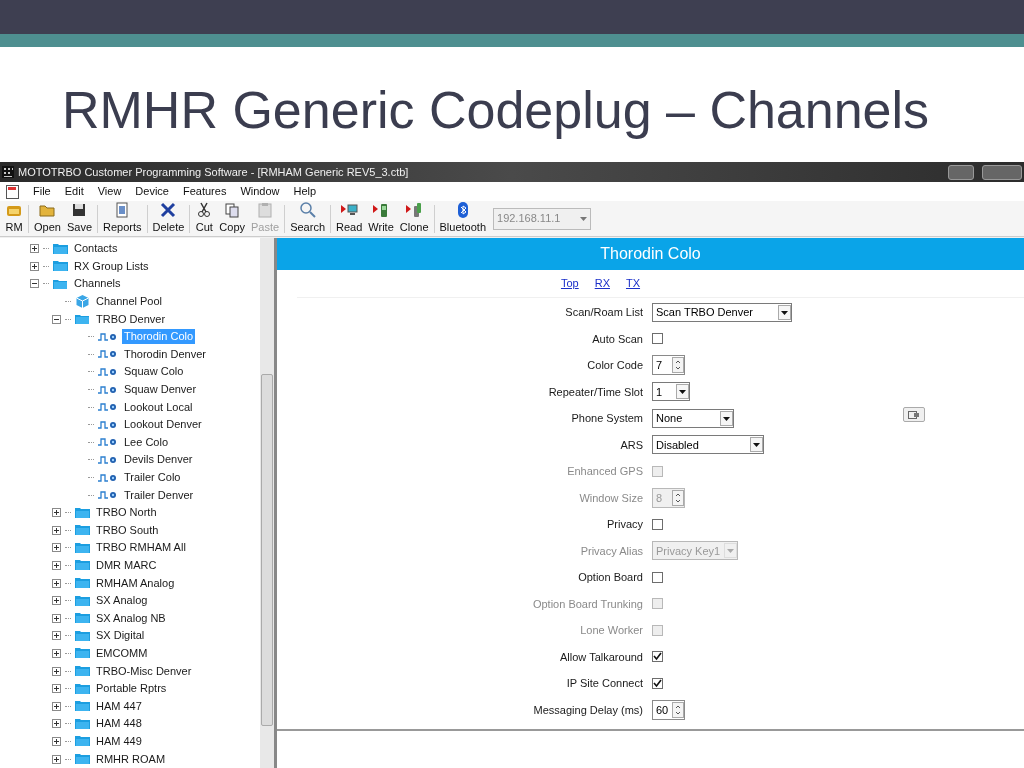 The height and width of the screenshot is (768, 1024). What do you see at coordinates (671, 392) in the screenshot?
I see `dropdown: 1` at bounding box center [671, 392].